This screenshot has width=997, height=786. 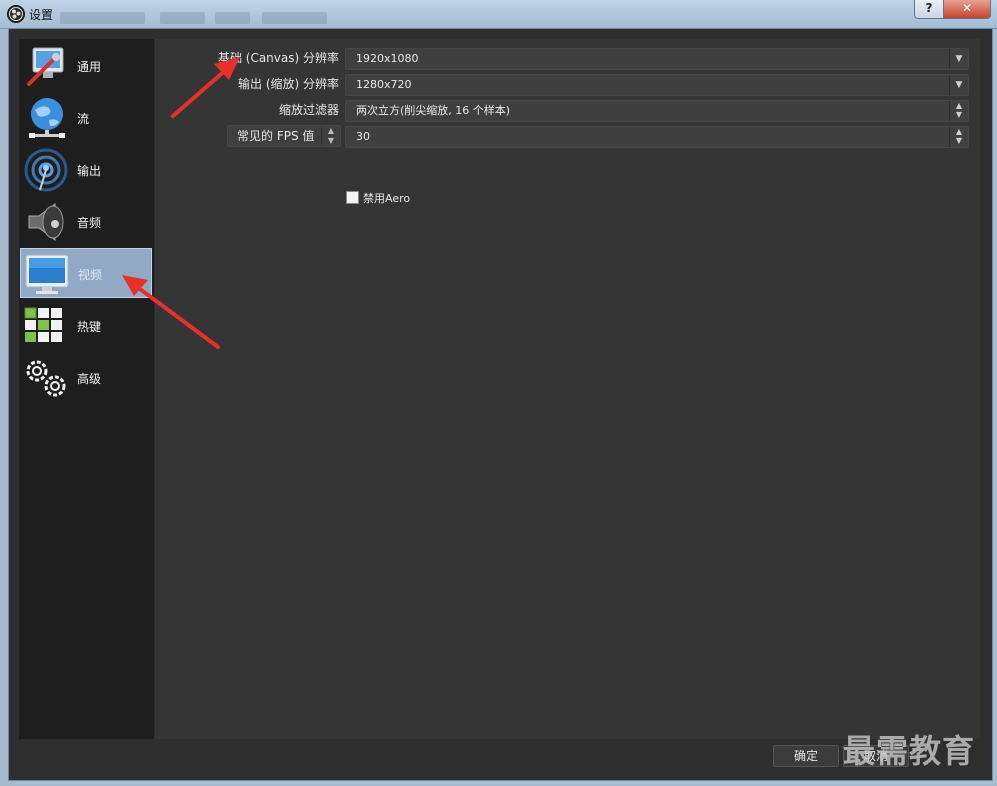 I want to click on watermark-logo: 最需教育, so click(x=909, y=751).